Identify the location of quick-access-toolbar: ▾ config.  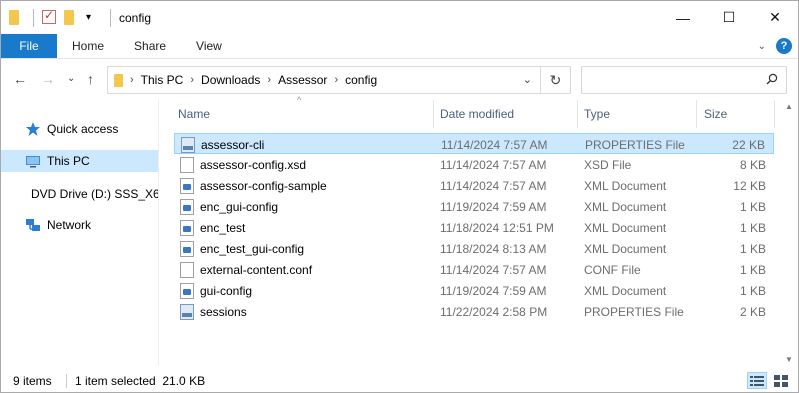
(76, 17).